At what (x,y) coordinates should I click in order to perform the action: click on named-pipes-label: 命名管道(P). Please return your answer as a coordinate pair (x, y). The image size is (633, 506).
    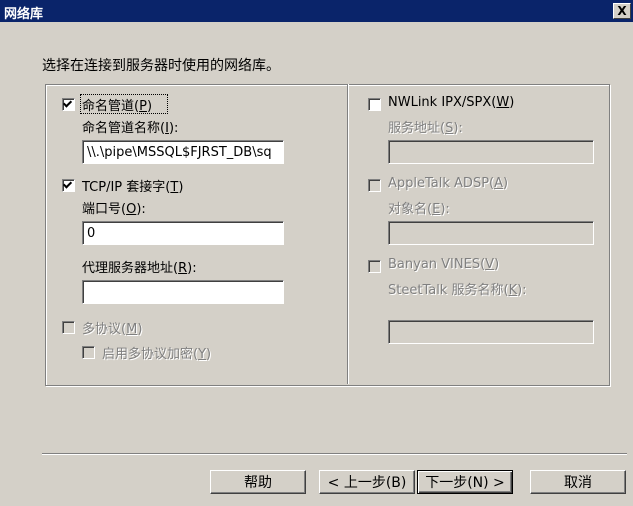
    Looking at the image, I should click on (117, 104).